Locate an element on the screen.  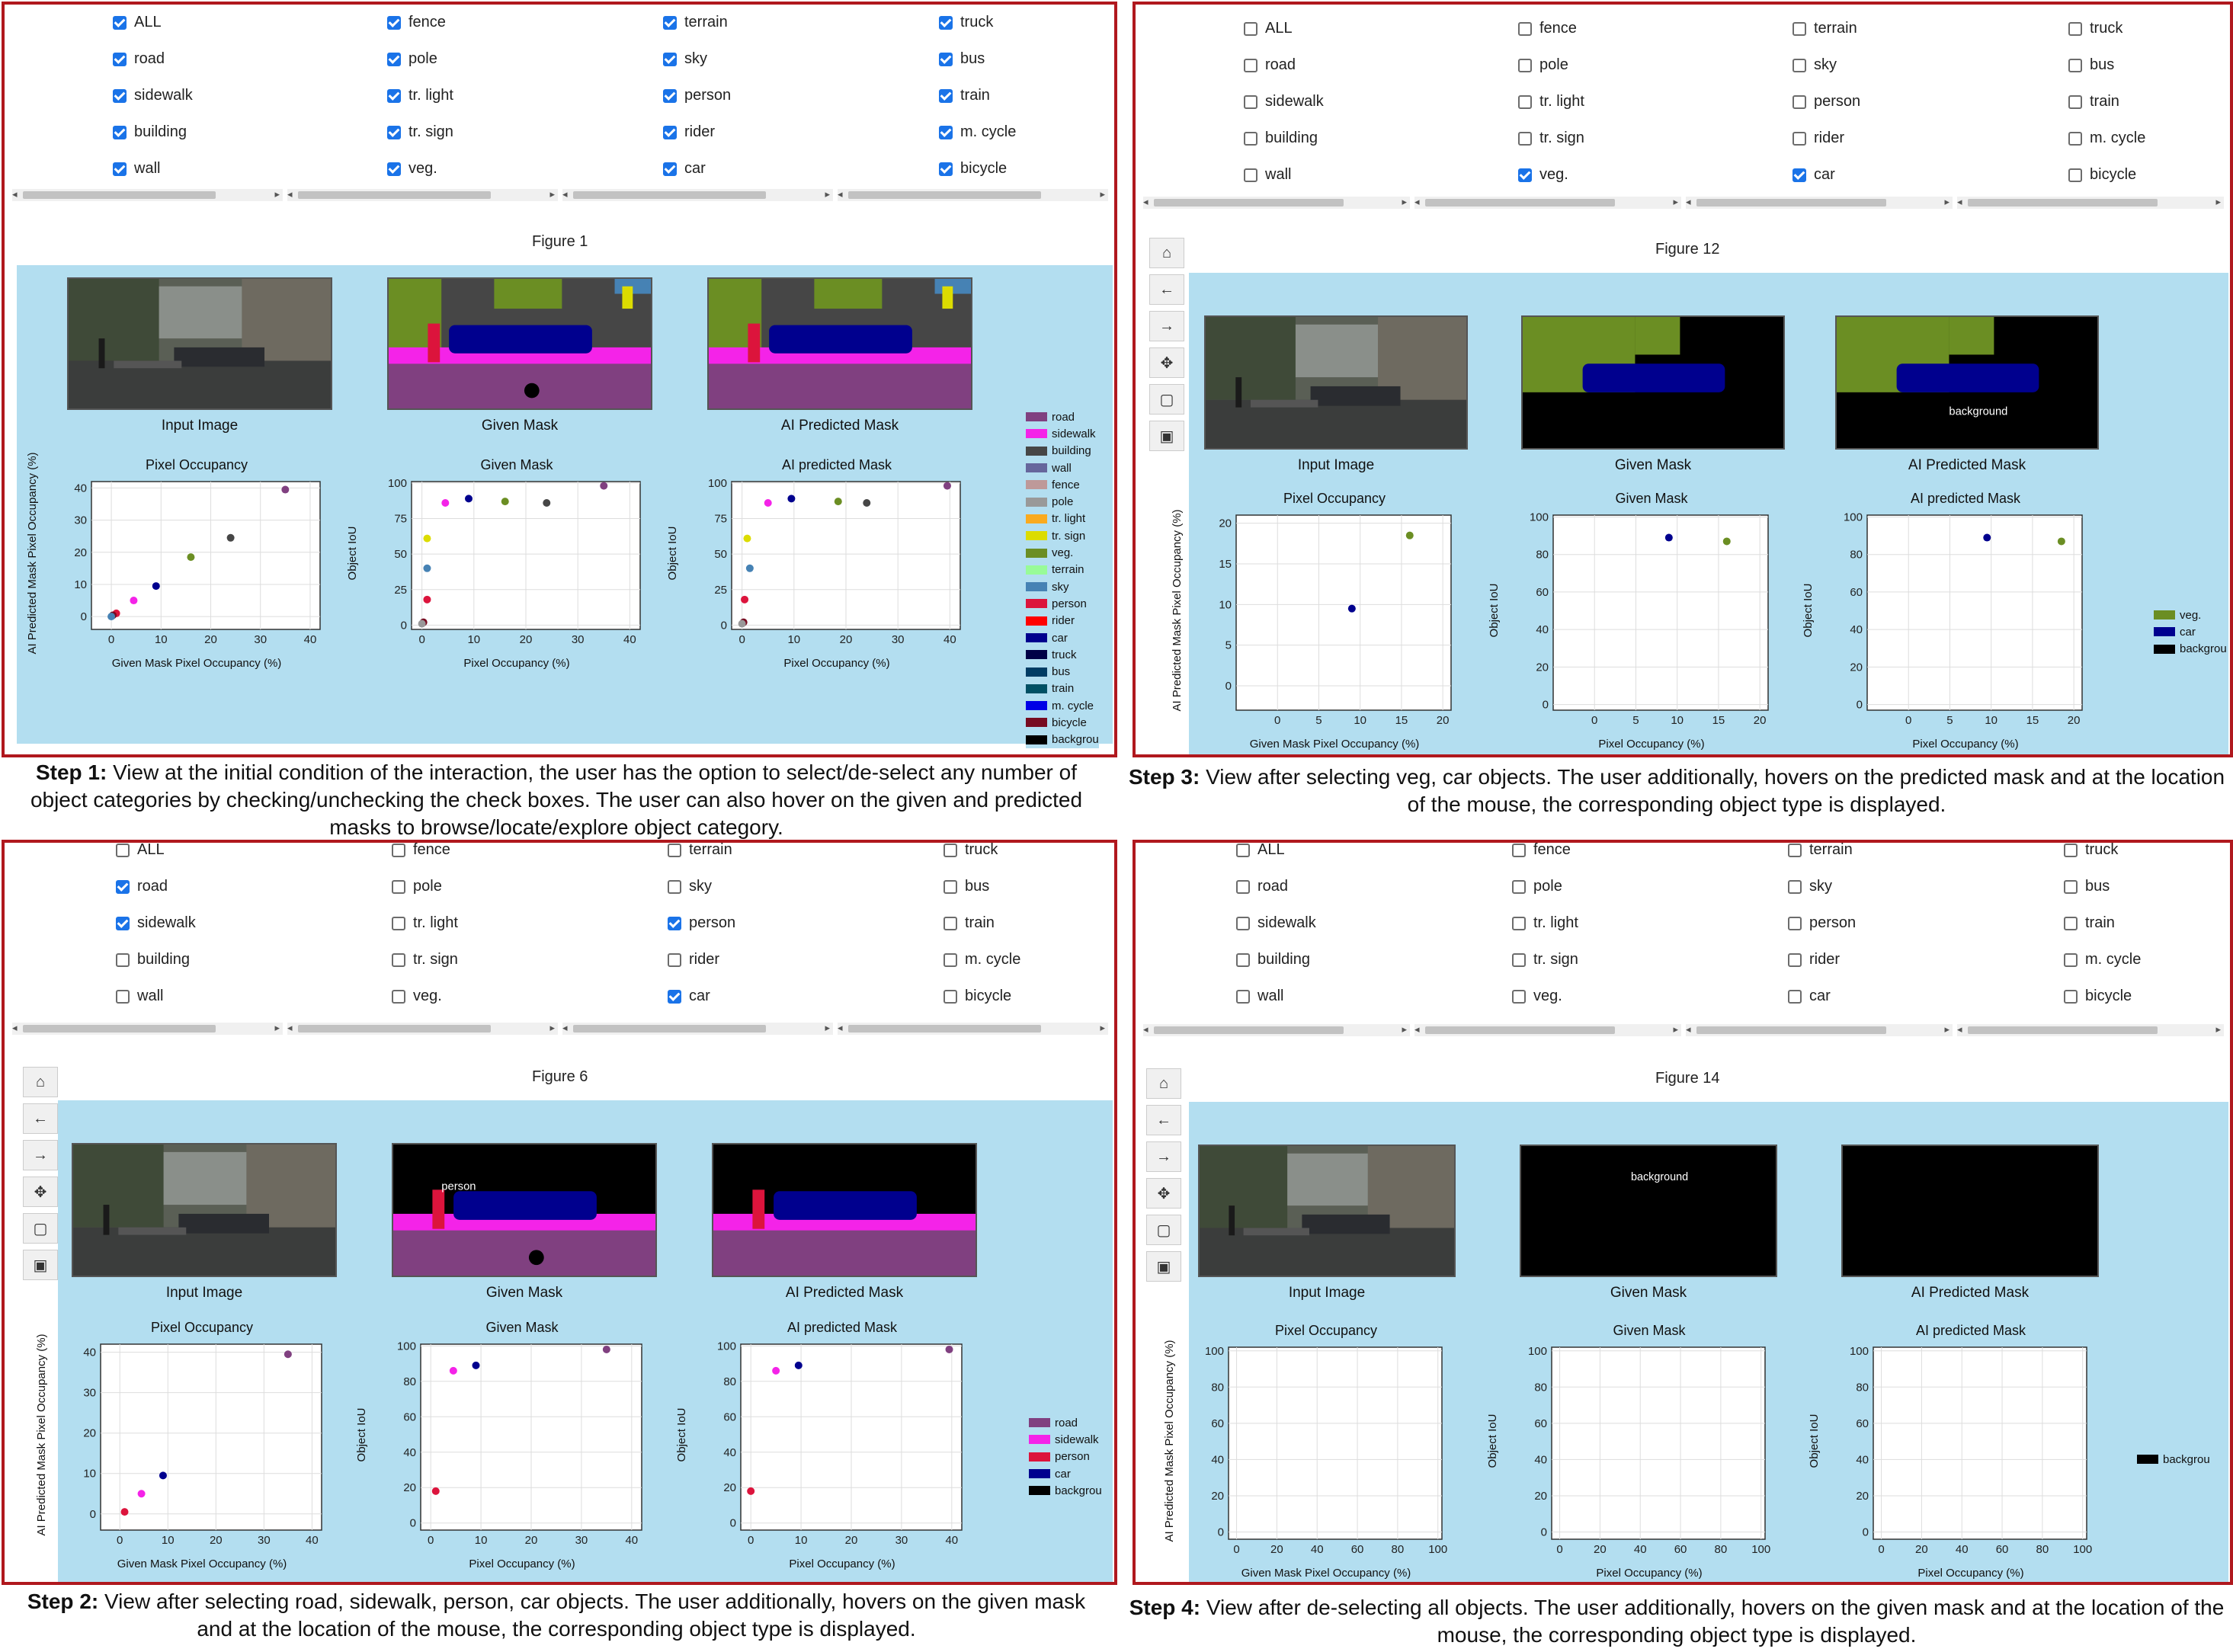
given-mask-image is located at coordinates (1653, 382).